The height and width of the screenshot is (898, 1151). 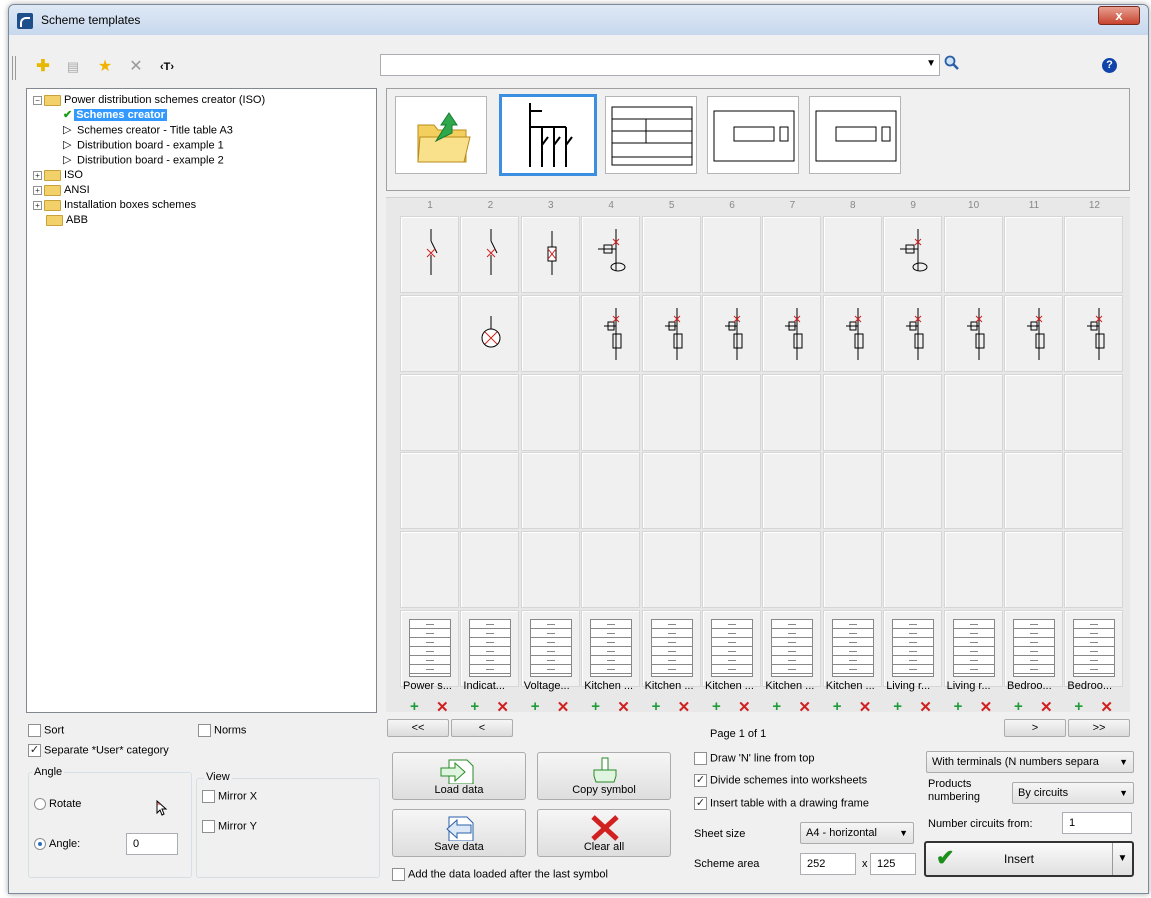 What do you see at coordinates (14, 68) in the screenshot?
I see `toolbar-grip` at bounding box center [14, 68].